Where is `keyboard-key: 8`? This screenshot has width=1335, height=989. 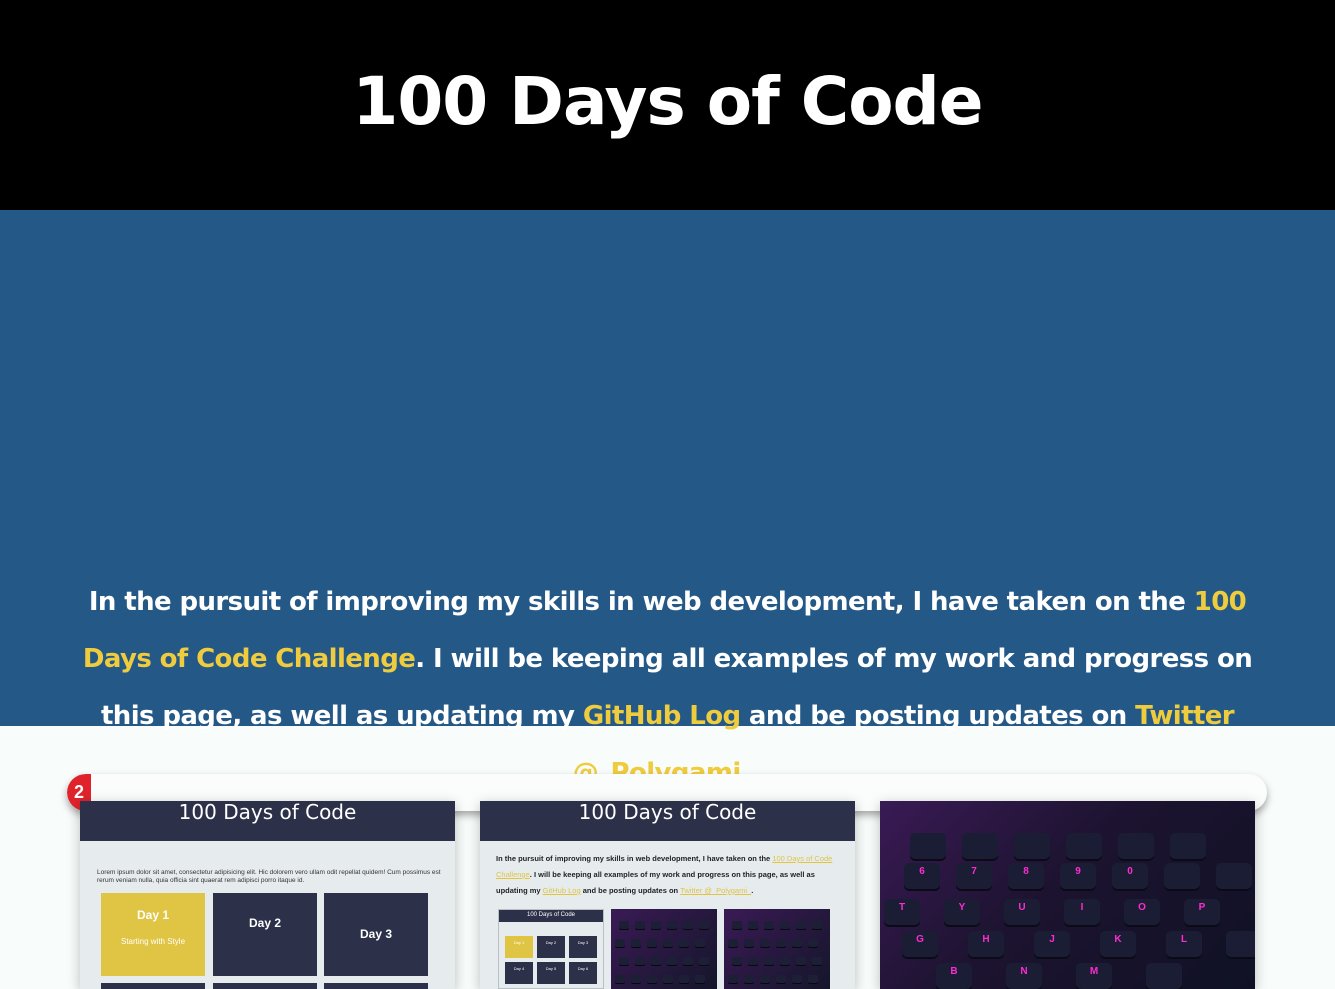
keyboard-key: 8 is located at coordinates (1026, 876).